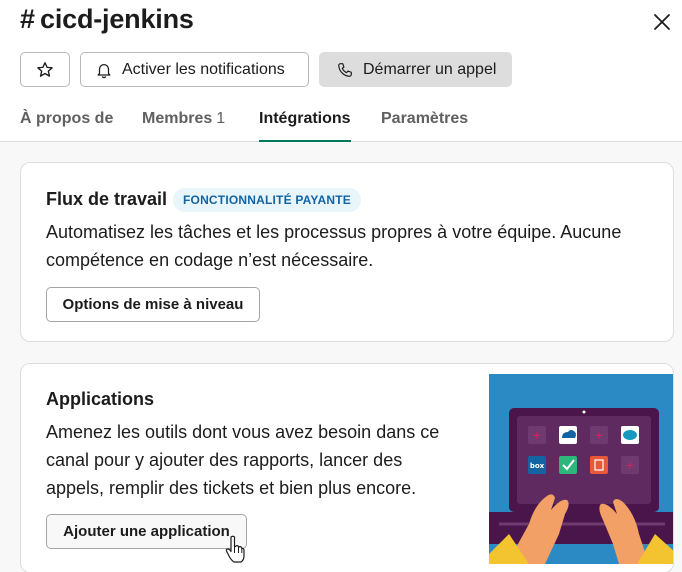 This screenshot has width=682, height=572. I want to click on tab-about: À propos de, so click(66, 123).